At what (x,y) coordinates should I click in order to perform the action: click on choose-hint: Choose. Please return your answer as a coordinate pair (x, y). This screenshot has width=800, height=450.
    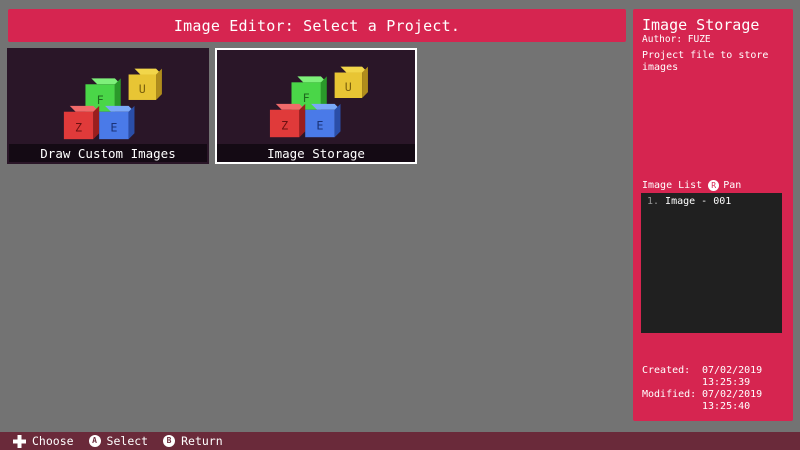
    Looking at the image, I should click on (43, 441).